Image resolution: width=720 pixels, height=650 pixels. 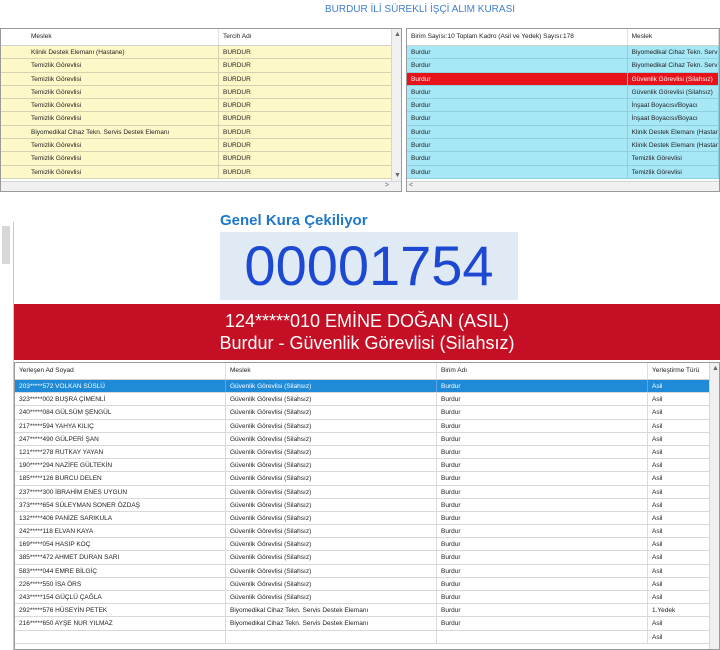 I want to click on cell: 385*****472 AHMET DURAN SARI, so click(x=120, y=557).